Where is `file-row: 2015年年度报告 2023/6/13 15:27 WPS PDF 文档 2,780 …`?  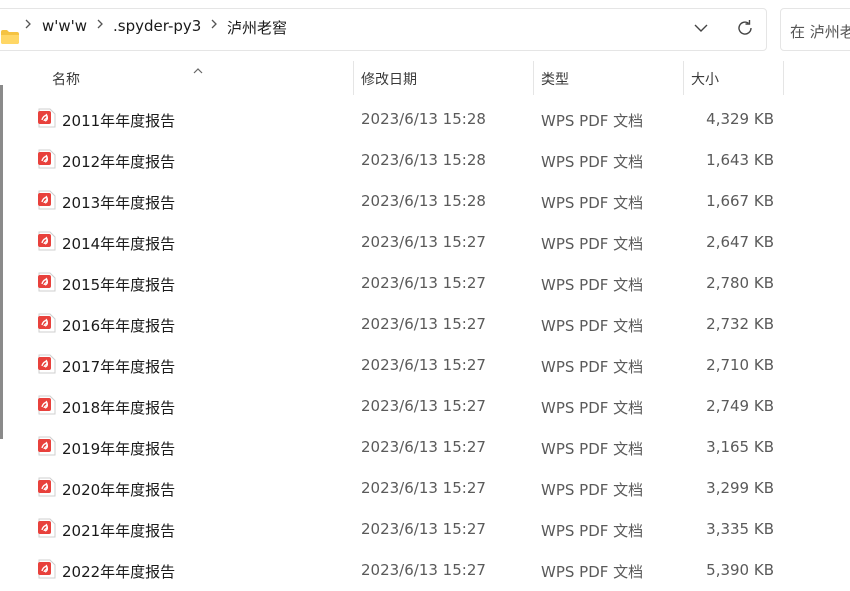 file-row: 2015年年度报告 2023/6/13 15:27 WPS PDF 文档 2,780 … is located at coordinates (410, 283).